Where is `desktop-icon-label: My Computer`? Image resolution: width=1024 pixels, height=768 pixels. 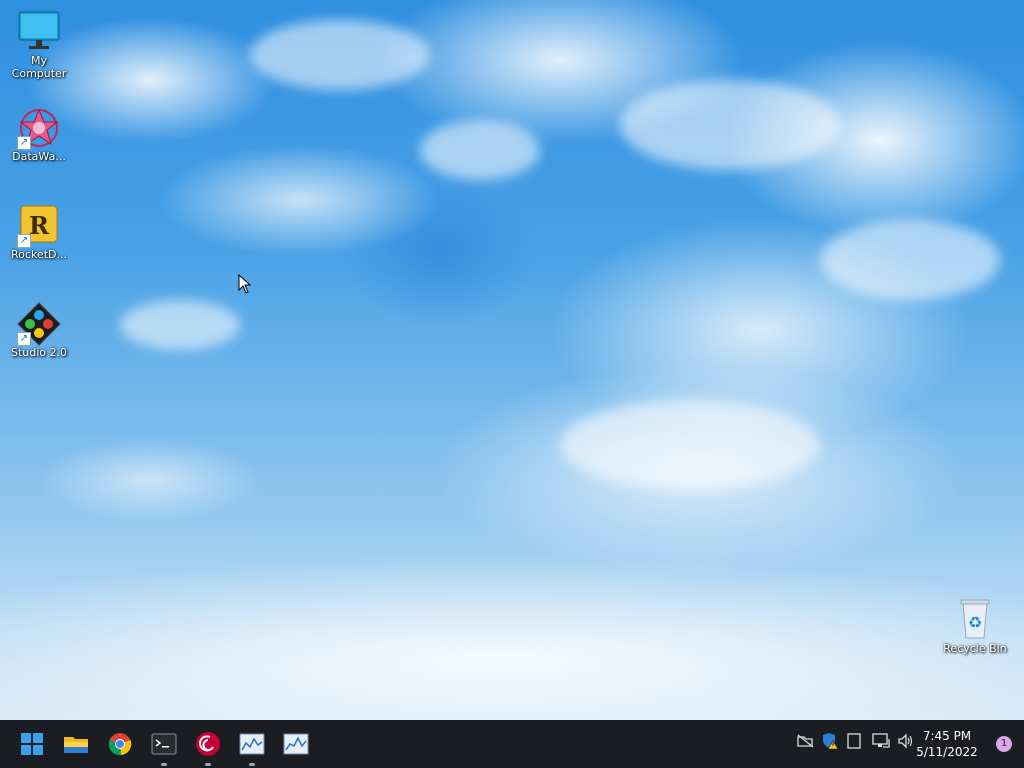
desktop-icon-label: My Computer is located at coordinates (39, 67).